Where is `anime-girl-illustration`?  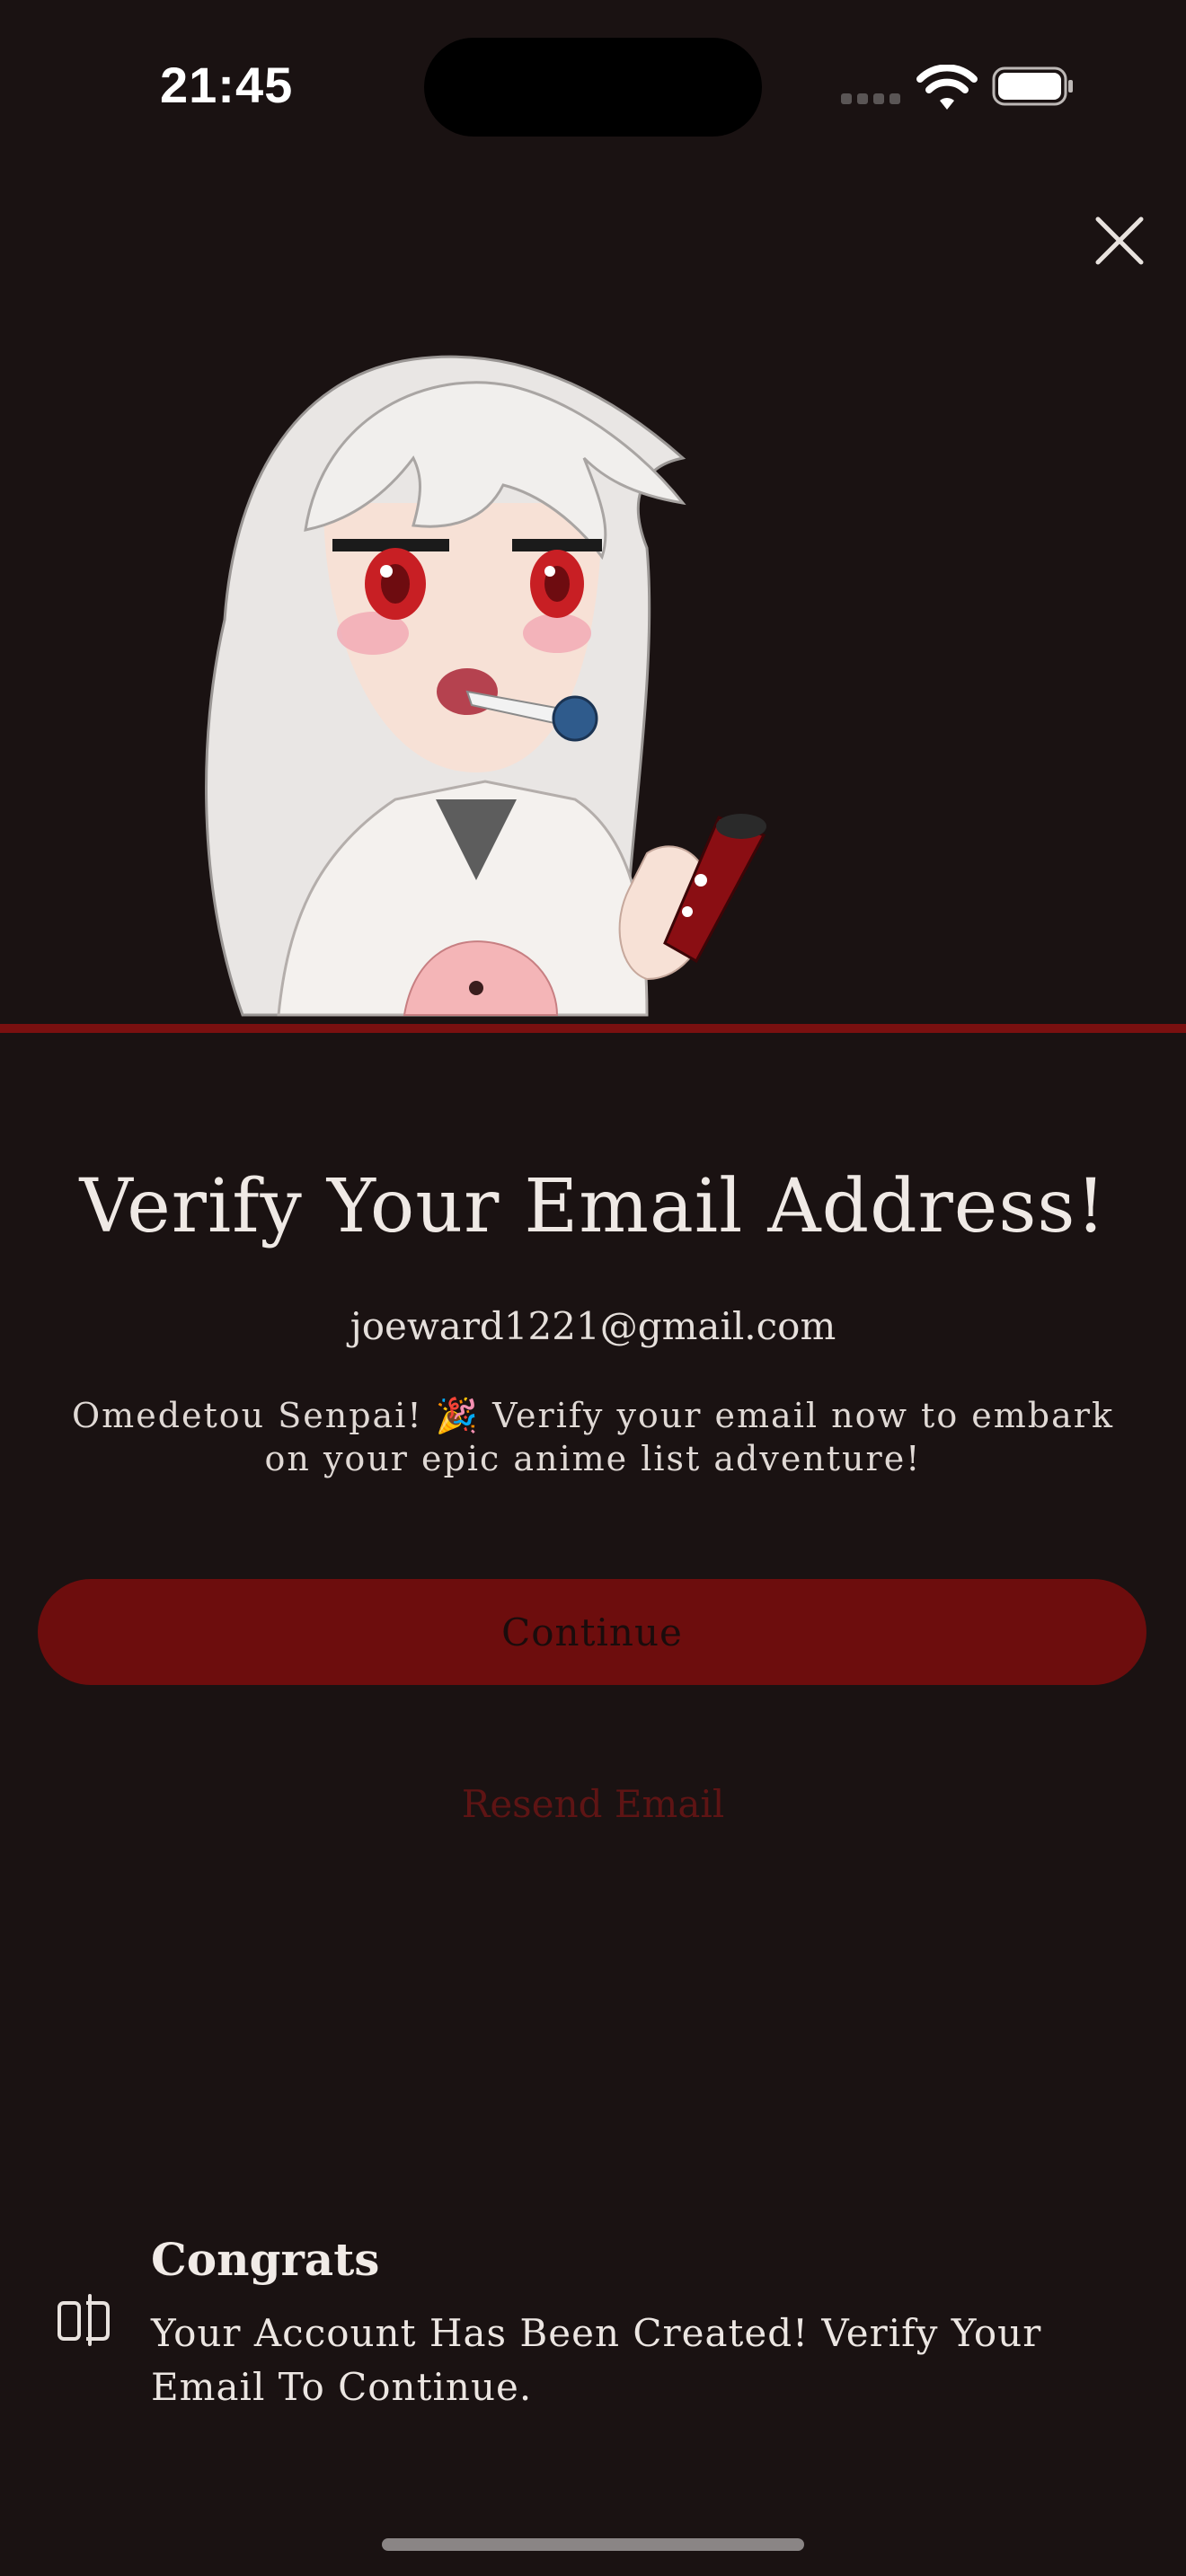 anime-girl-illustration is located at coordinates (485, 686).